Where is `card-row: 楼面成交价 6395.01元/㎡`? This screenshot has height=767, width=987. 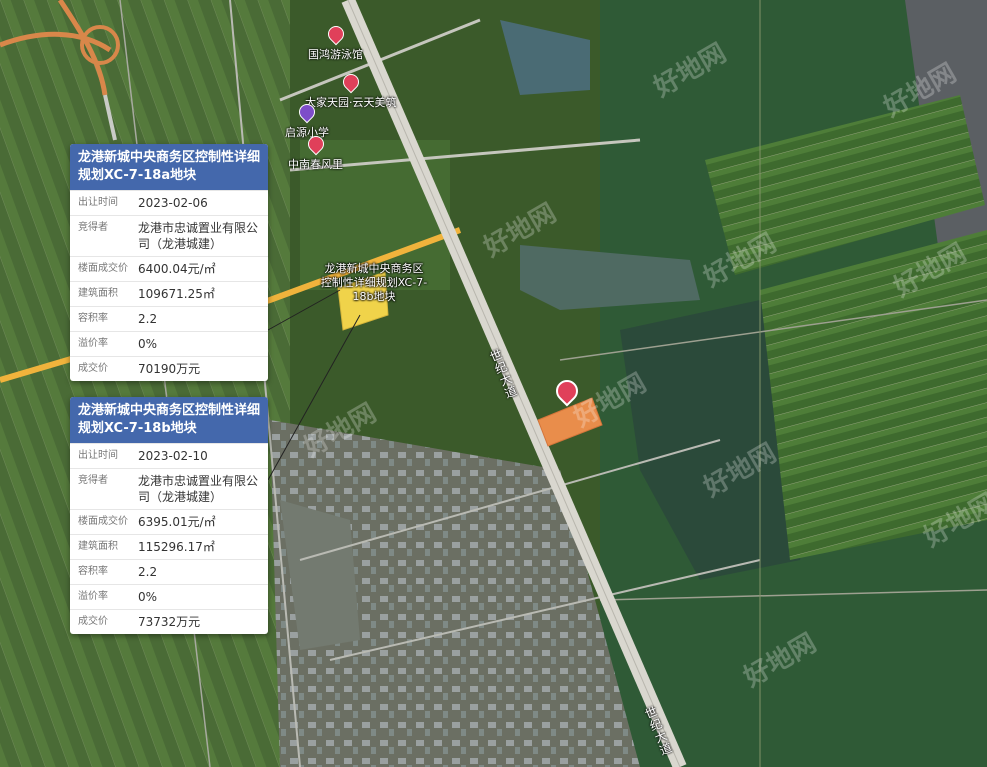
card-row: 楼面成交价 6395.01元/㎡ is located at coordinates (169, 521).